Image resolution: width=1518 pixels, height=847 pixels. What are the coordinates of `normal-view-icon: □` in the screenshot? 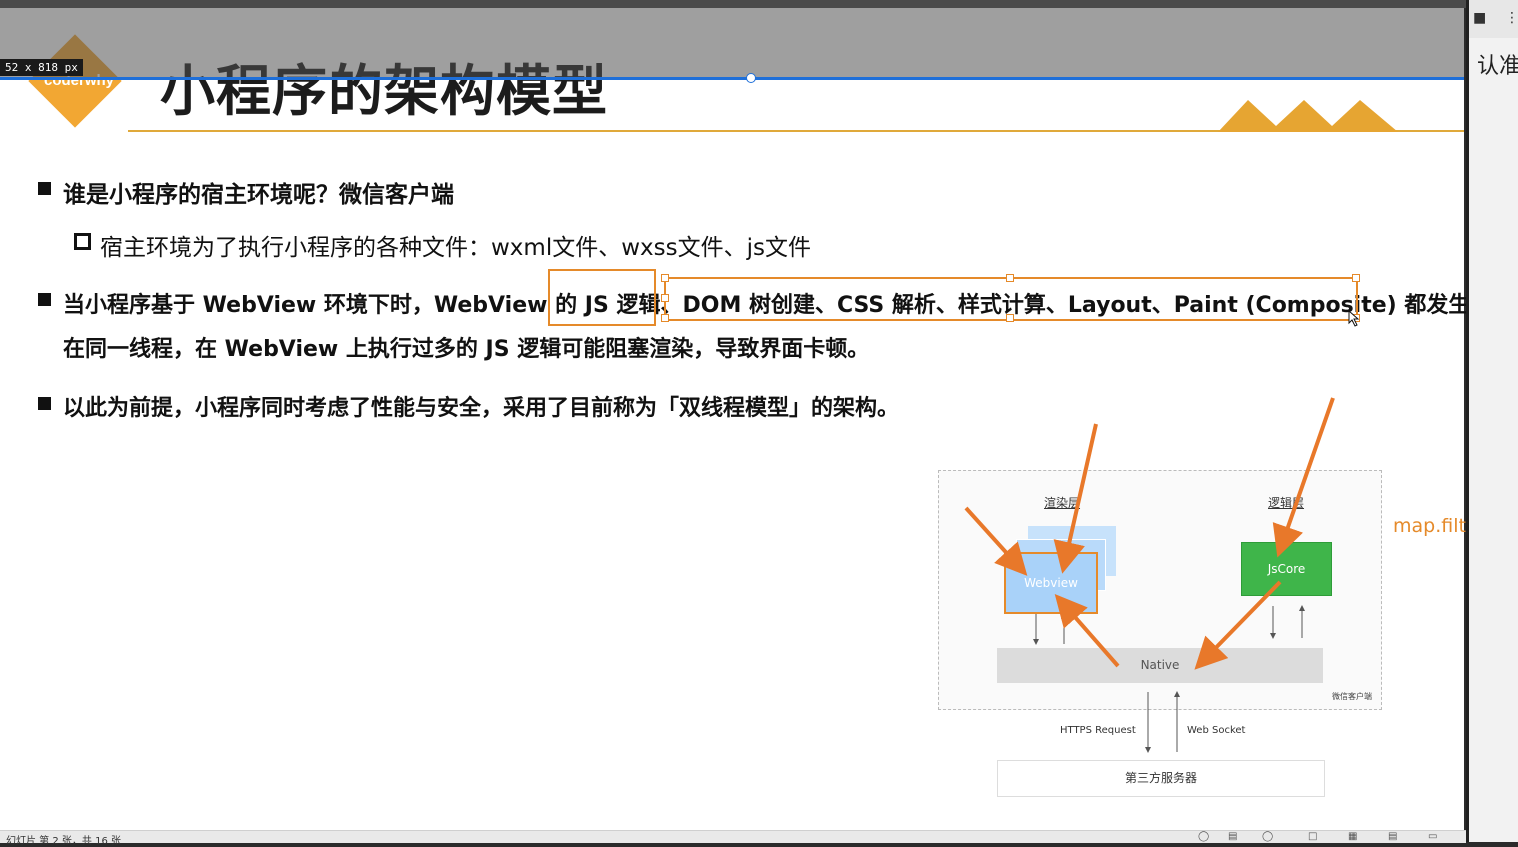 It's located at (1312, 836).